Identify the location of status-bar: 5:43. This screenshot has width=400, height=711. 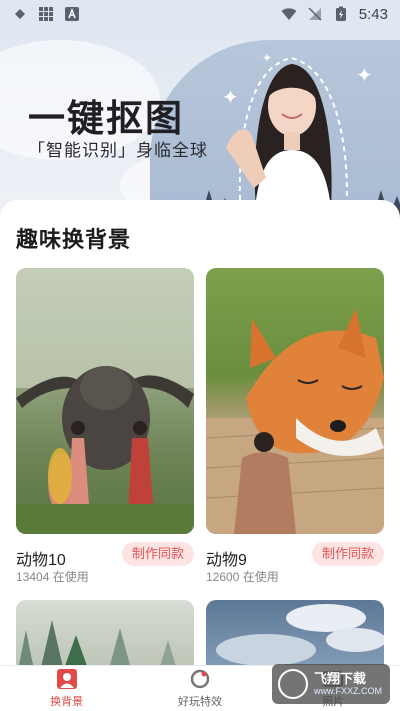
(200, 14).